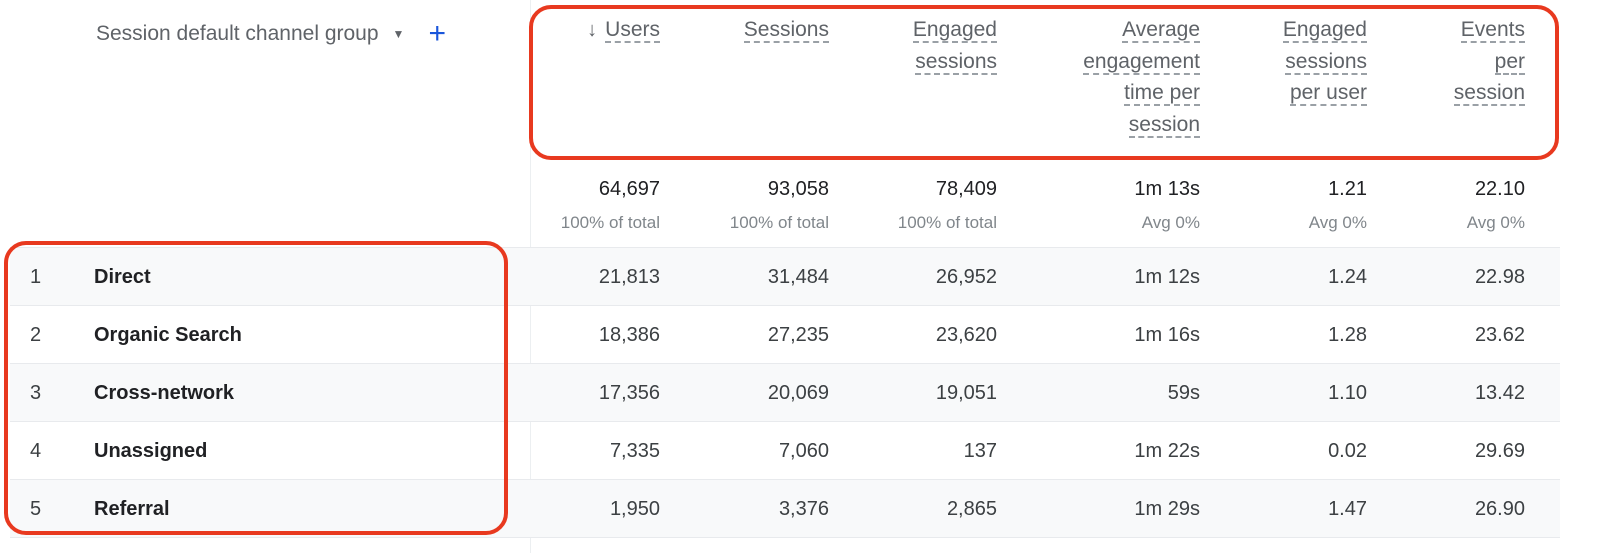  What do you see at coordinates (634, 509) in the screenshot?
I see `cell-users: 1,950` at bounding box center [634, 509].